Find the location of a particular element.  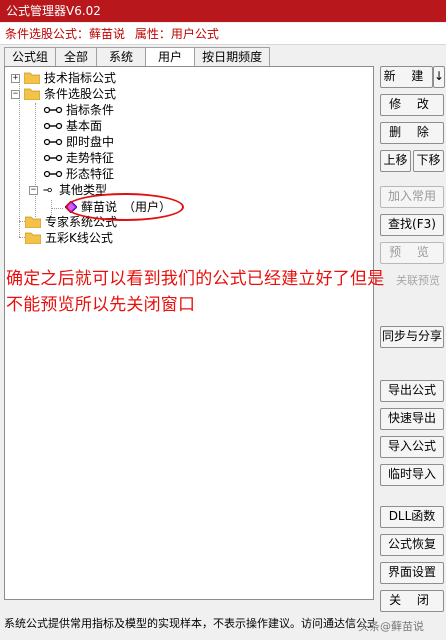

related-preview-checkbox-label: 关联预览 is located at coordinates (418, 280).